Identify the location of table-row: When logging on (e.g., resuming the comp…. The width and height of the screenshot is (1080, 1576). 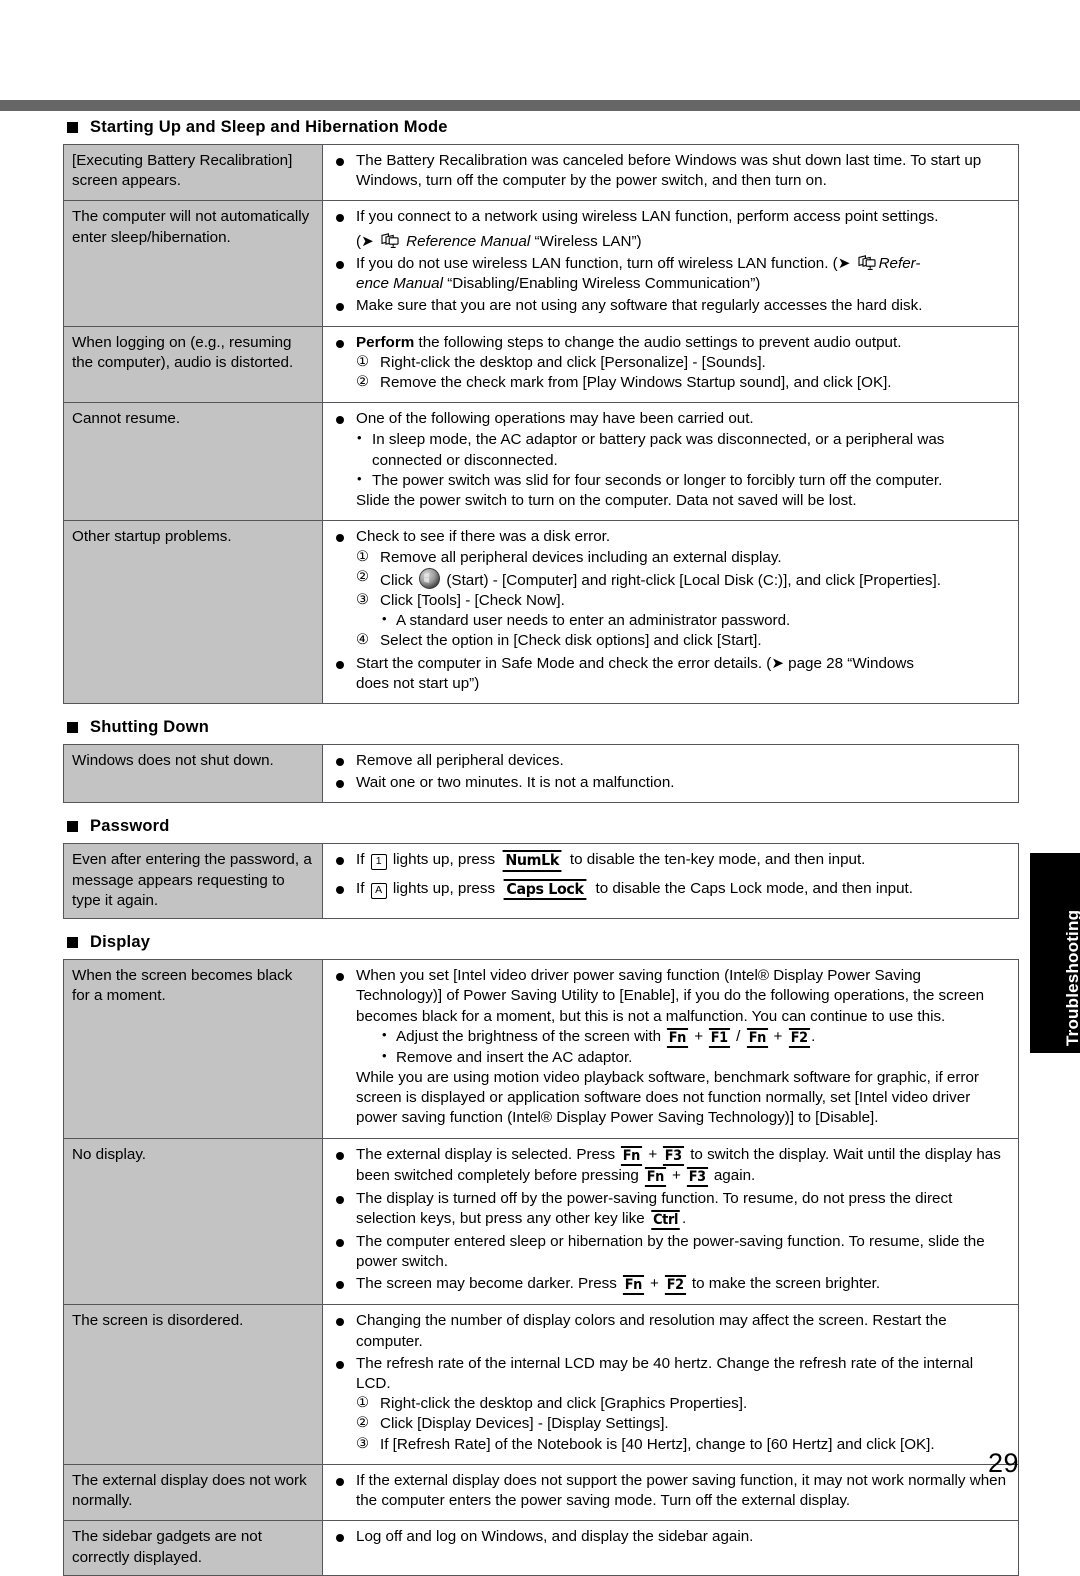
(541, 364).